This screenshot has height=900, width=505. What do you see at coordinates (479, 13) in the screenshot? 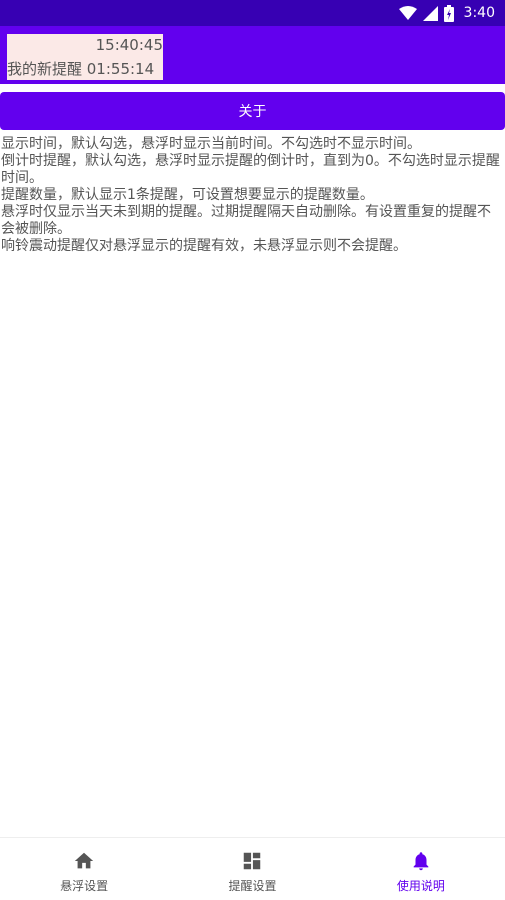
I see `status-time: 3:40` at bounding box center [479, 13].